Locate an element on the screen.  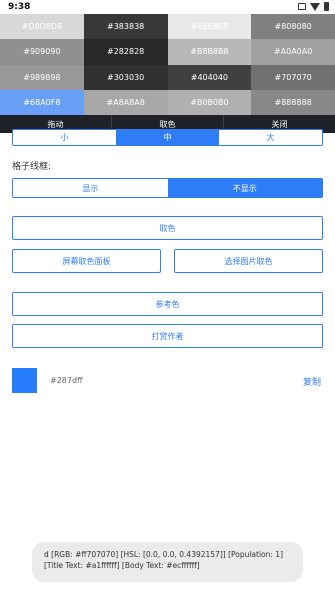
color-cell: #B0B0B0 is located at coordinates (209, 102).